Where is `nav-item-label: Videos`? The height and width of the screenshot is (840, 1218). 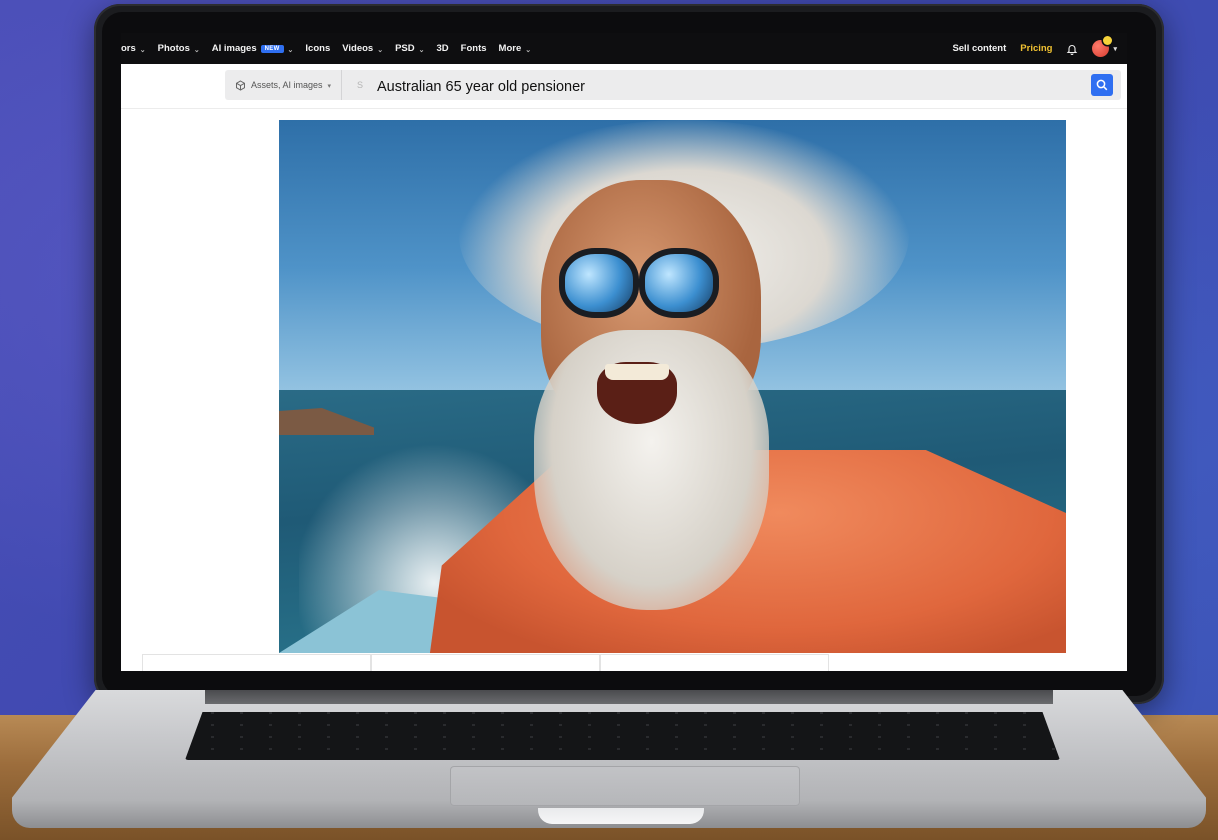 nav-item-label: Videos is located at coordinates (358, 48).